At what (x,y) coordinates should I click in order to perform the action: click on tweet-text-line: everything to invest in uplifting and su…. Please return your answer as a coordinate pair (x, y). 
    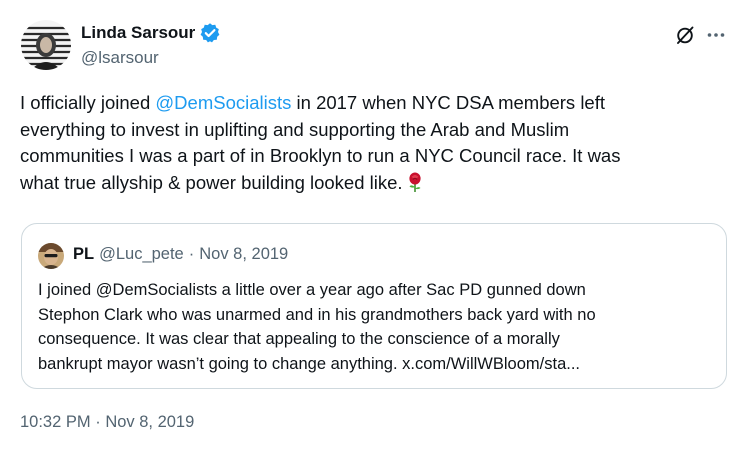
    Looking at the image, I should click on (295, 129).